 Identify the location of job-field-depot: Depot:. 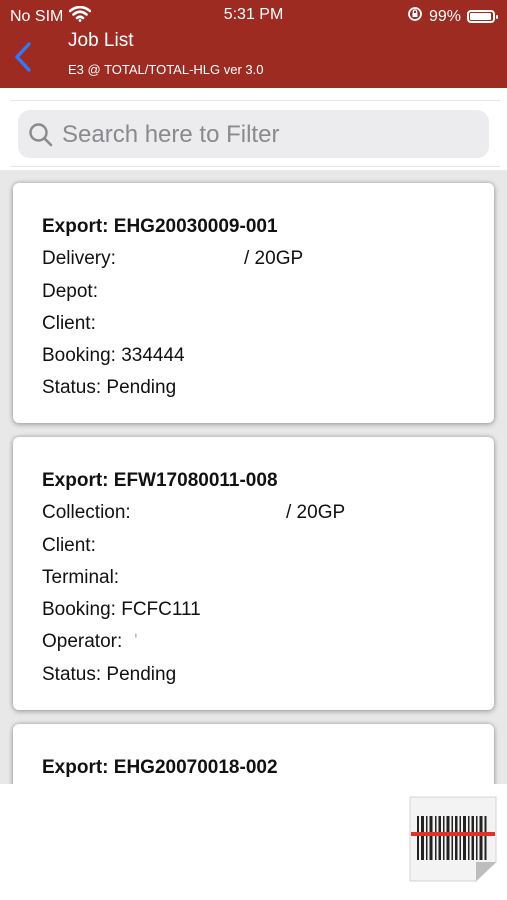
(70, 291).